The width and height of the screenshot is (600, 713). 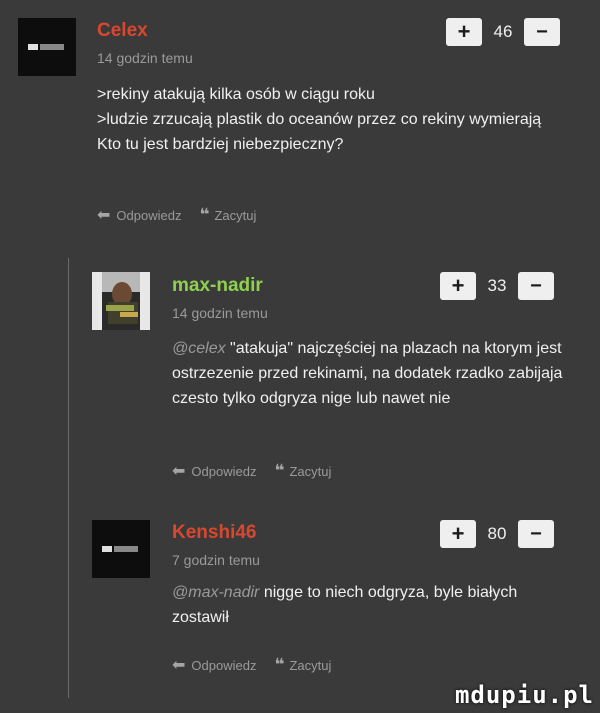 What do you see at coordinates (122, 31) in the screenshot?
I see `username: Celex` at bounding box center [122, 31].